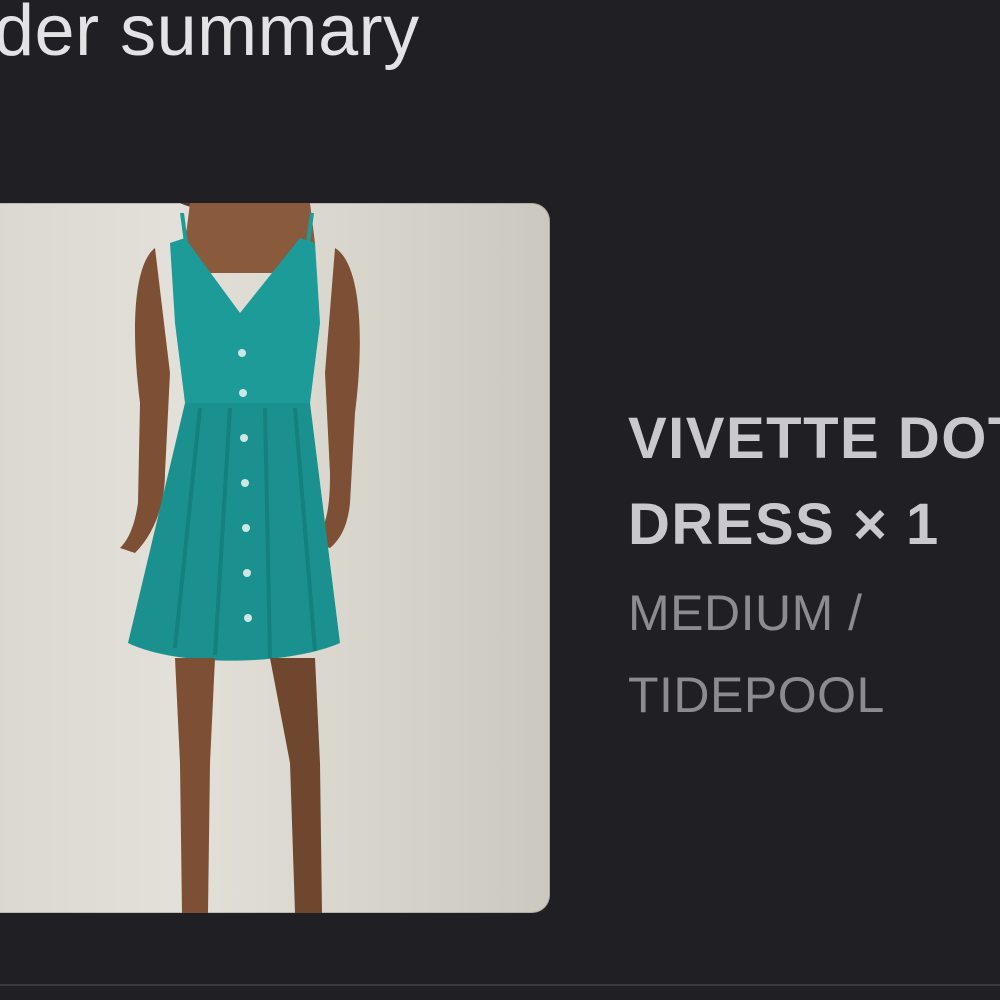 The width and height of the screenshot is (1000, 1000). I want to click on variant-line1: MEDIUM /, so click(745, 613).